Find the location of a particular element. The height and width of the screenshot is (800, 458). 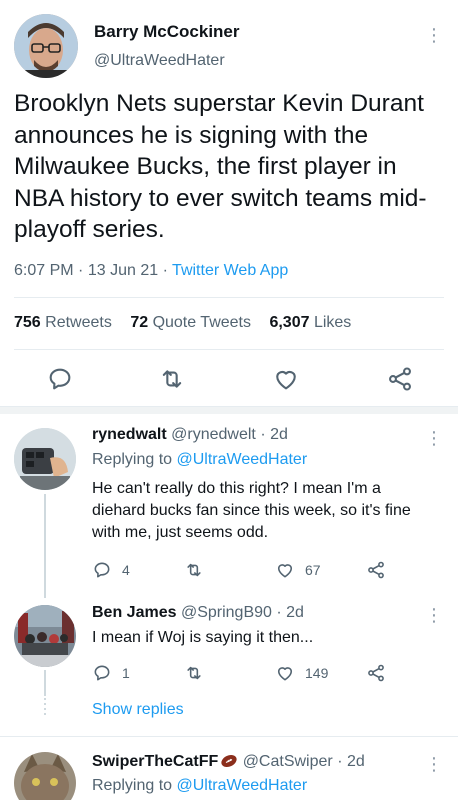

reply-author-name: Ben James is located at coordinates (134, 612).